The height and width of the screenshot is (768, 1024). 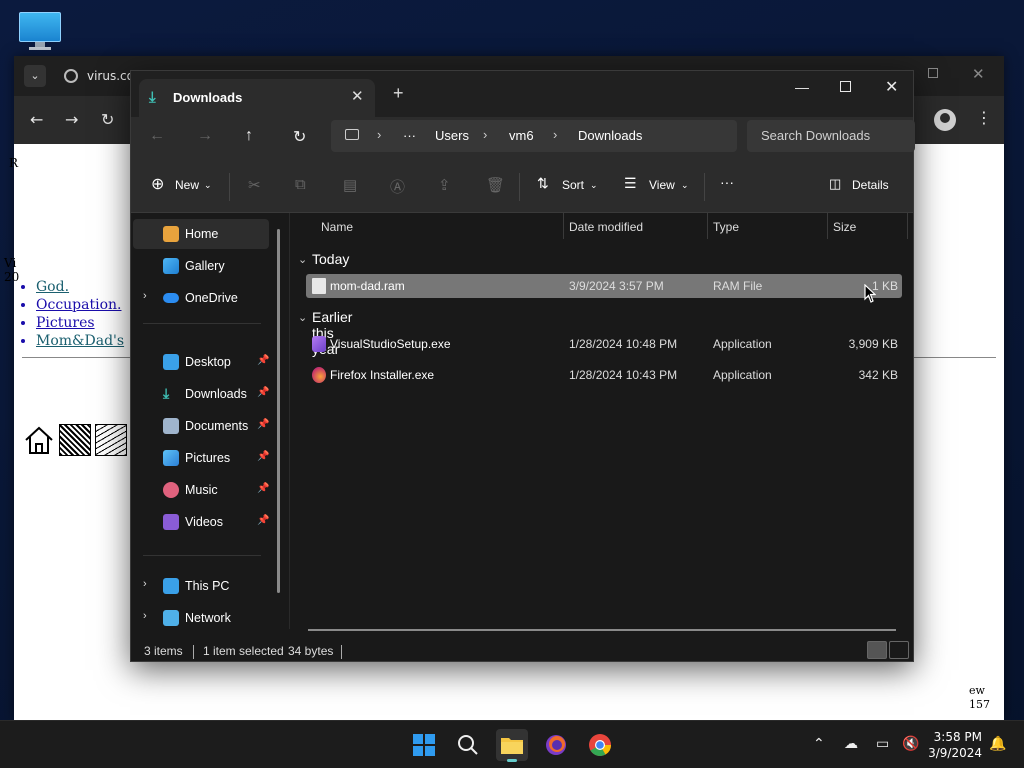 What do you see at coordinates (630, 183) in the screenshot?
I see `view-icon: ☰` at bounding box center [630, 183].